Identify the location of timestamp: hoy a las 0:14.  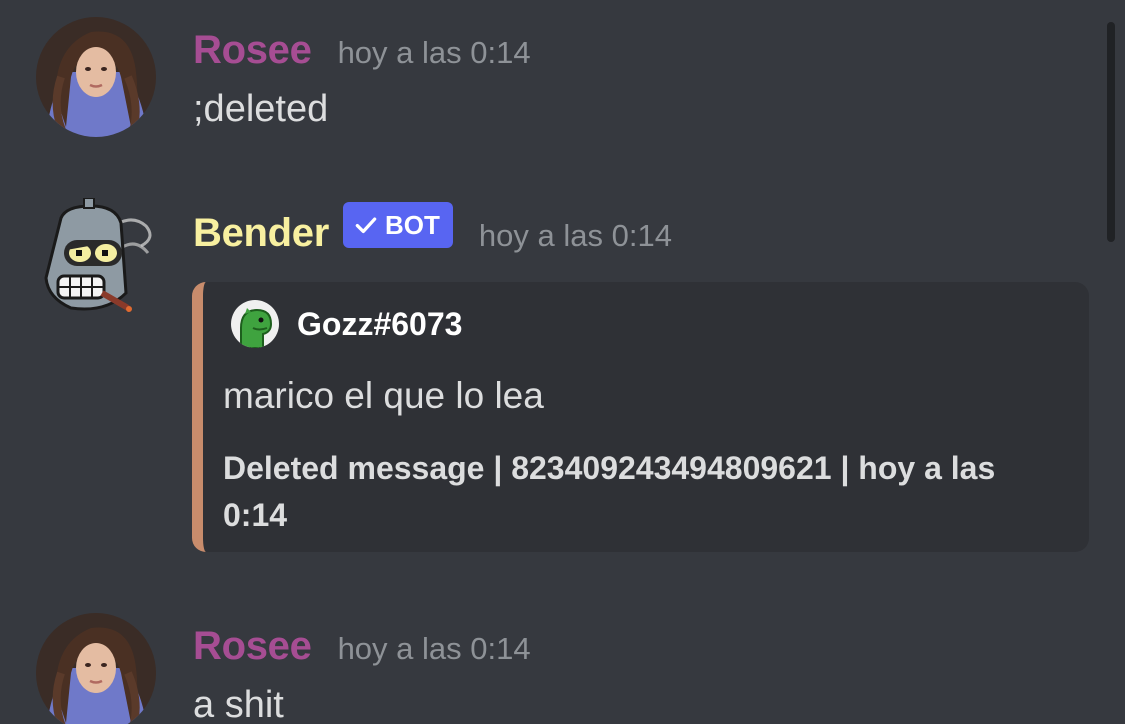
(434, 648).